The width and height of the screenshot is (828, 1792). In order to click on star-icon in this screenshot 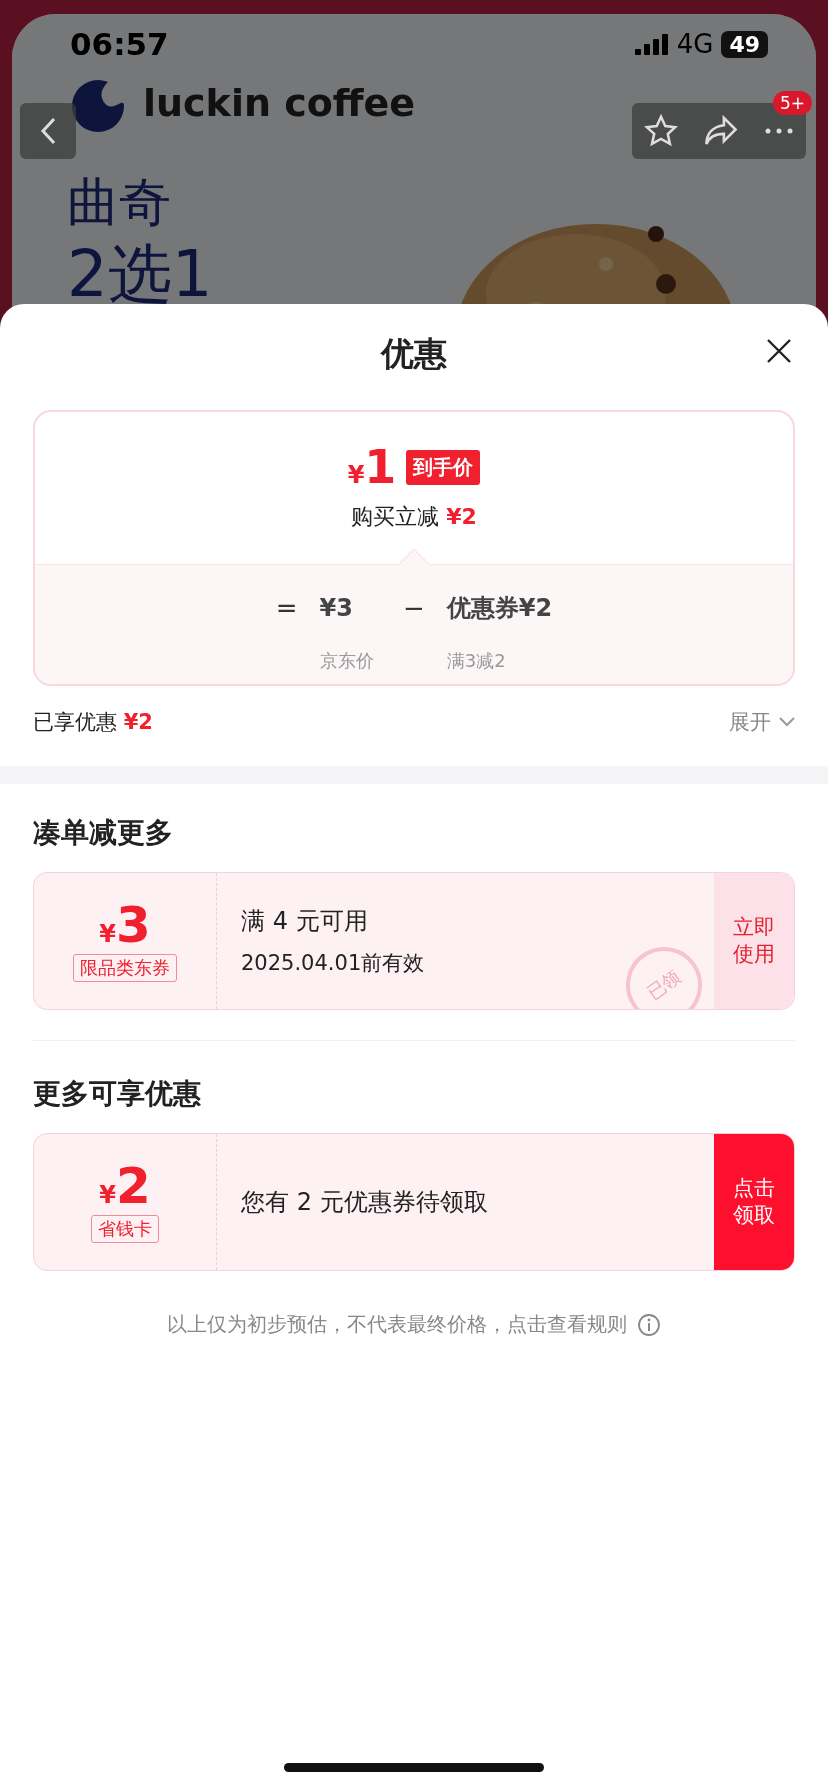, I will do `click(661, 131)`.